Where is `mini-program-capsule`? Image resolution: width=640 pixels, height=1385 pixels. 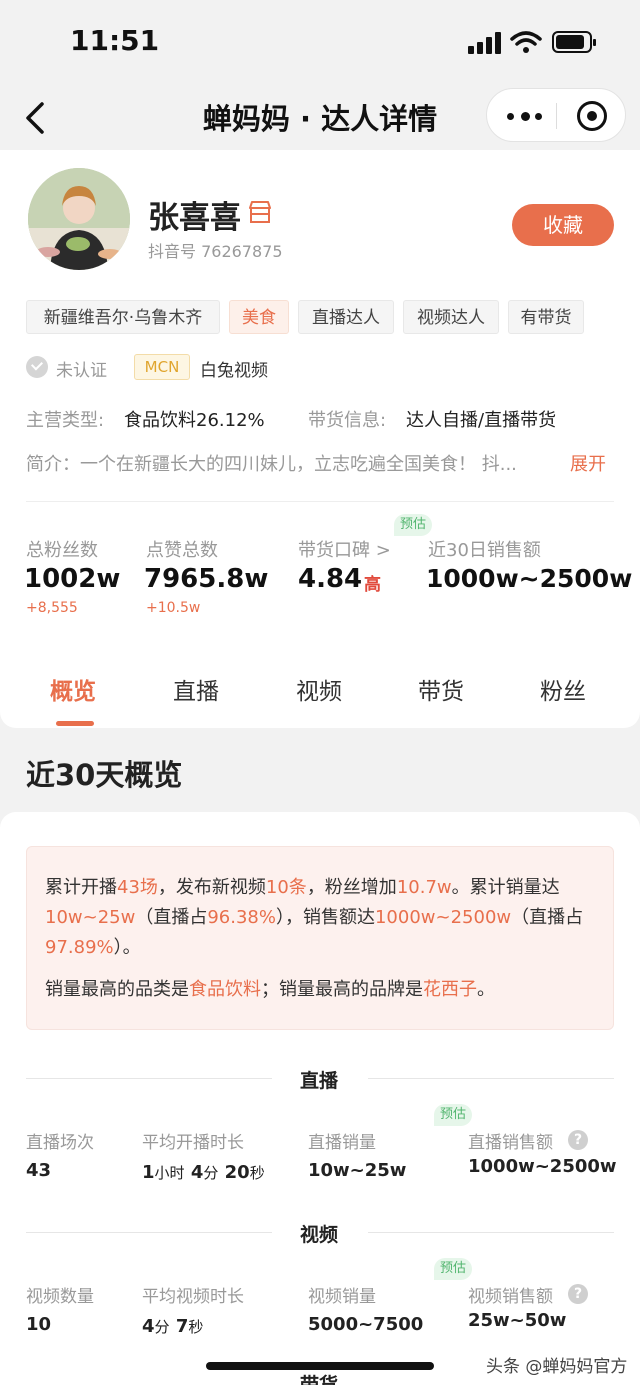
mini-program-capsule is located at coordinates (556, 115).